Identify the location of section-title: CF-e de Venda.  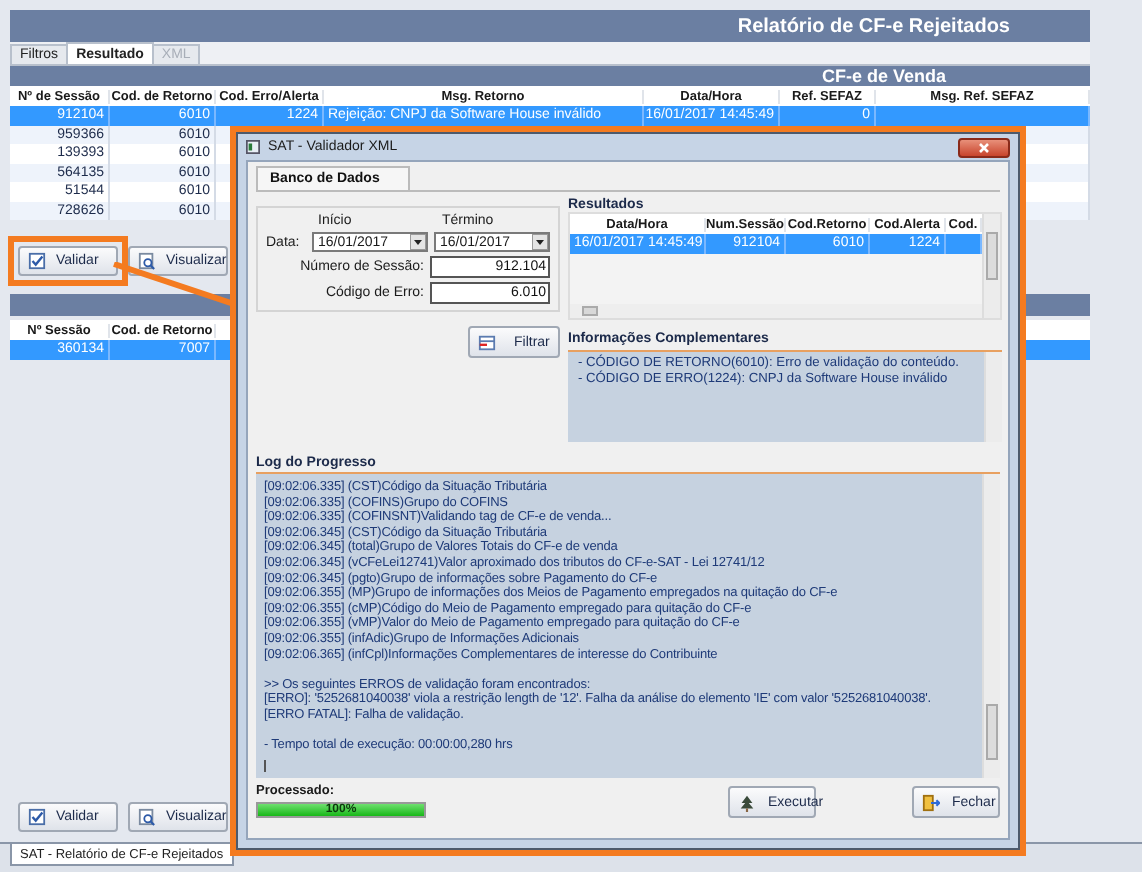
(883, 76).